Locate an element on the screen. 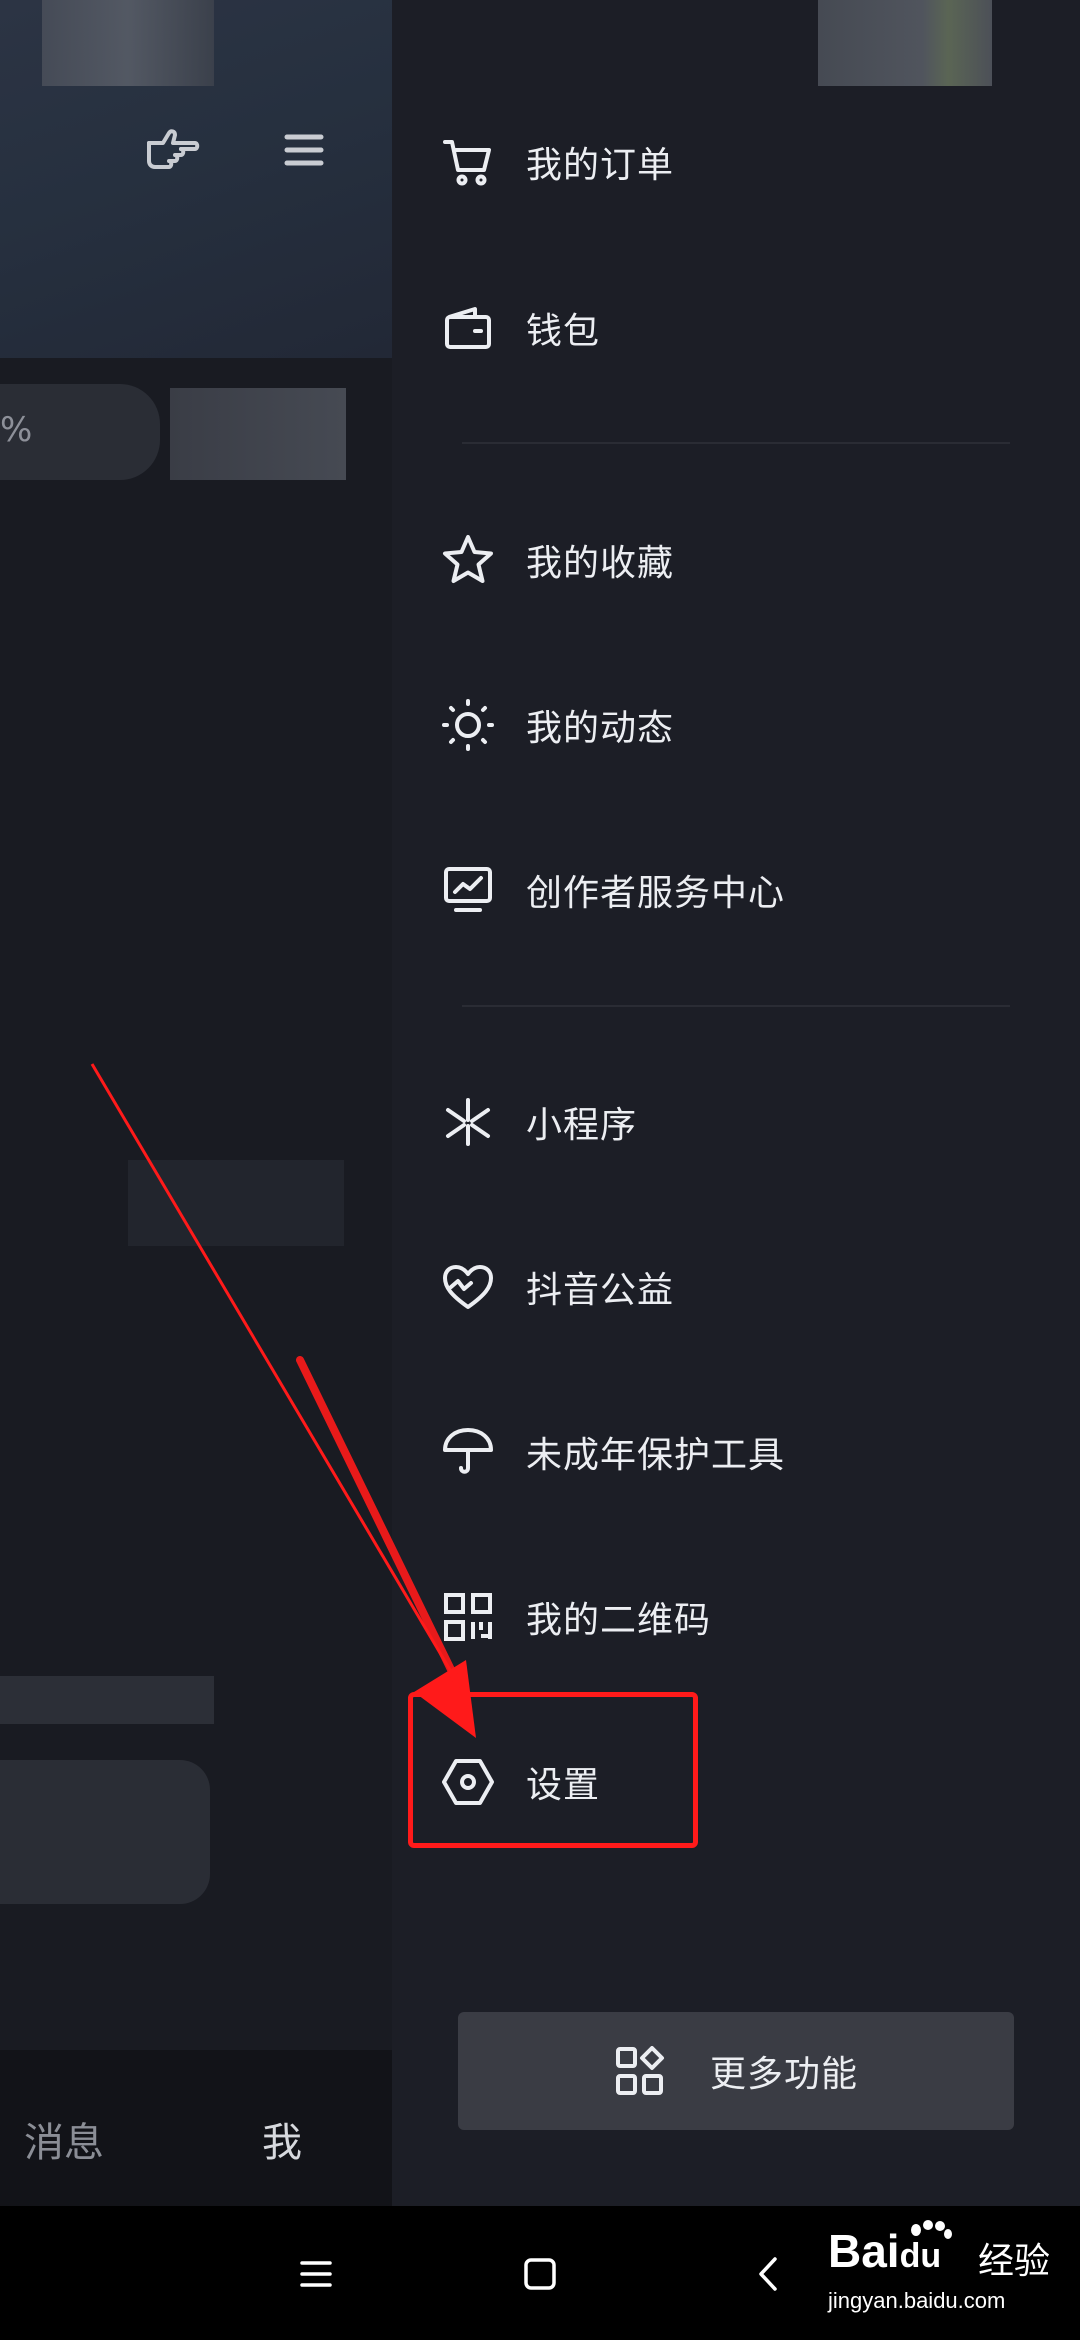 This screenshot has height=2340, width=1080. watermark-url: jingyan.baidu.com is located at coordinates (917, 2300).